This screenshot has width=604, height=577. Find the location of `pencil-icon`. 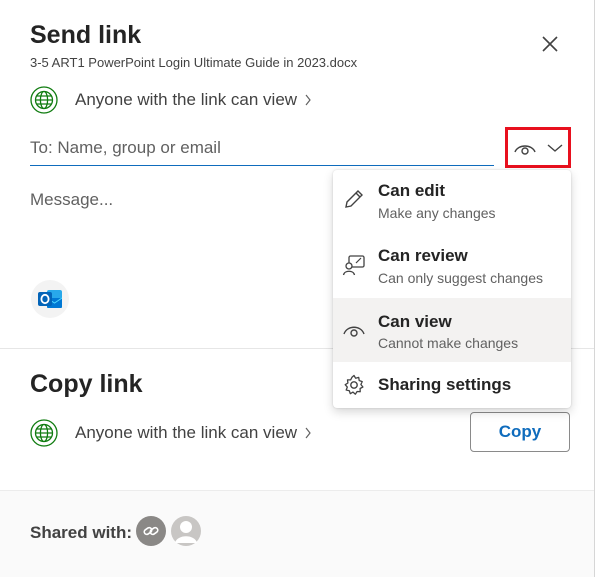

pencil-icon is located at coordinates (354, 199).